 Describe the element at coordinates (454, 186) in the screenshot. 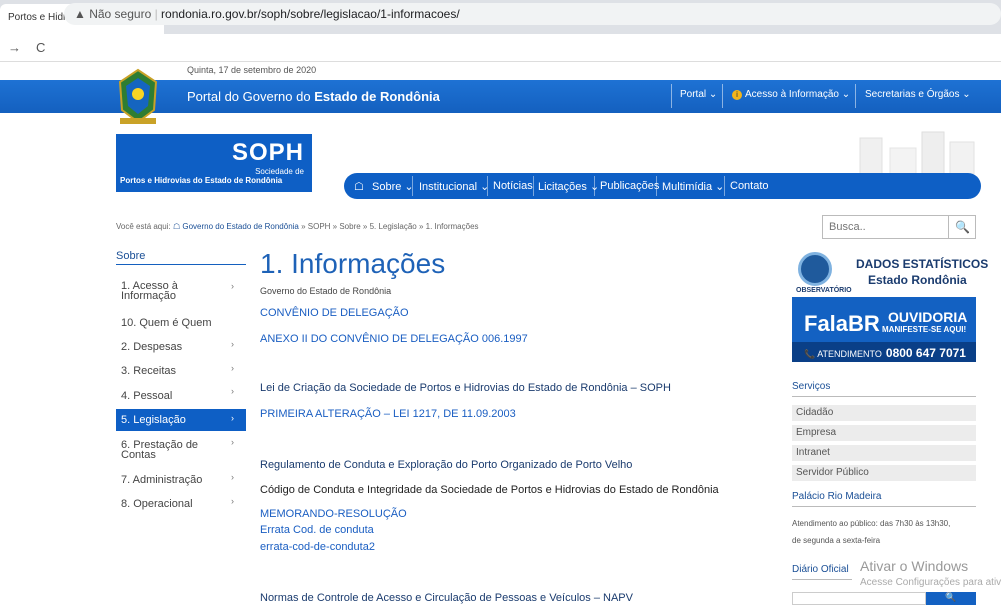

I see `nav-institucional: Institucional ⌄` at that location.